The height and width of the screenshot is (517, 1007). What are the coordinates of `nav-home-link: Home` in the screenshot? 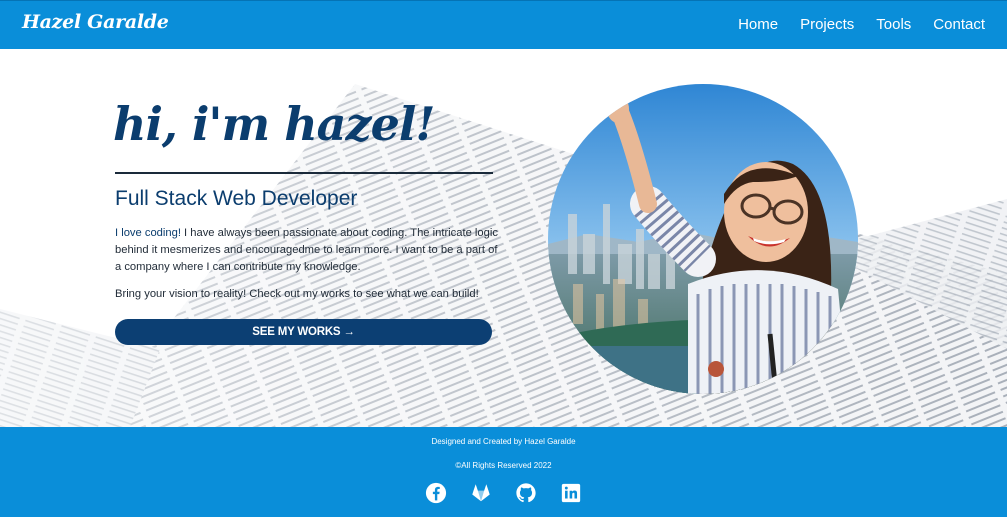 It's located at (758, 24).